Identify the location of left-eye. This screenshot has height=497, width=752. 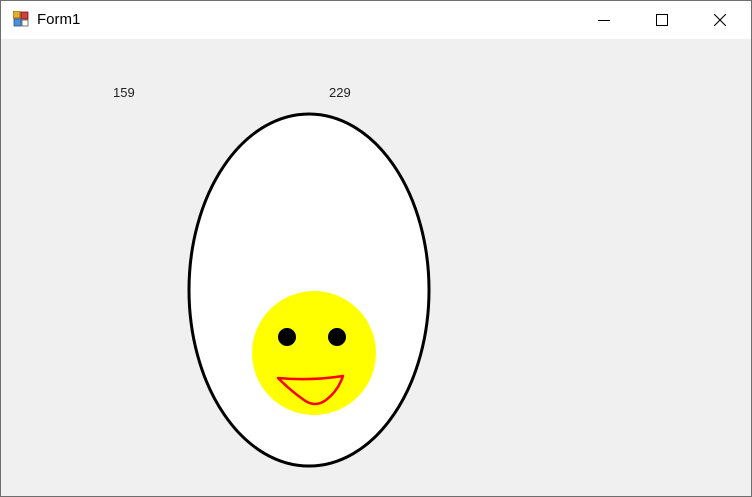
(287, 337).